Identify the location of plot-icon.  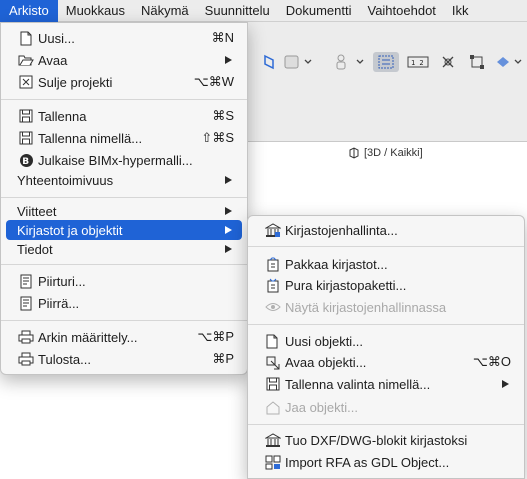
(26, 303).